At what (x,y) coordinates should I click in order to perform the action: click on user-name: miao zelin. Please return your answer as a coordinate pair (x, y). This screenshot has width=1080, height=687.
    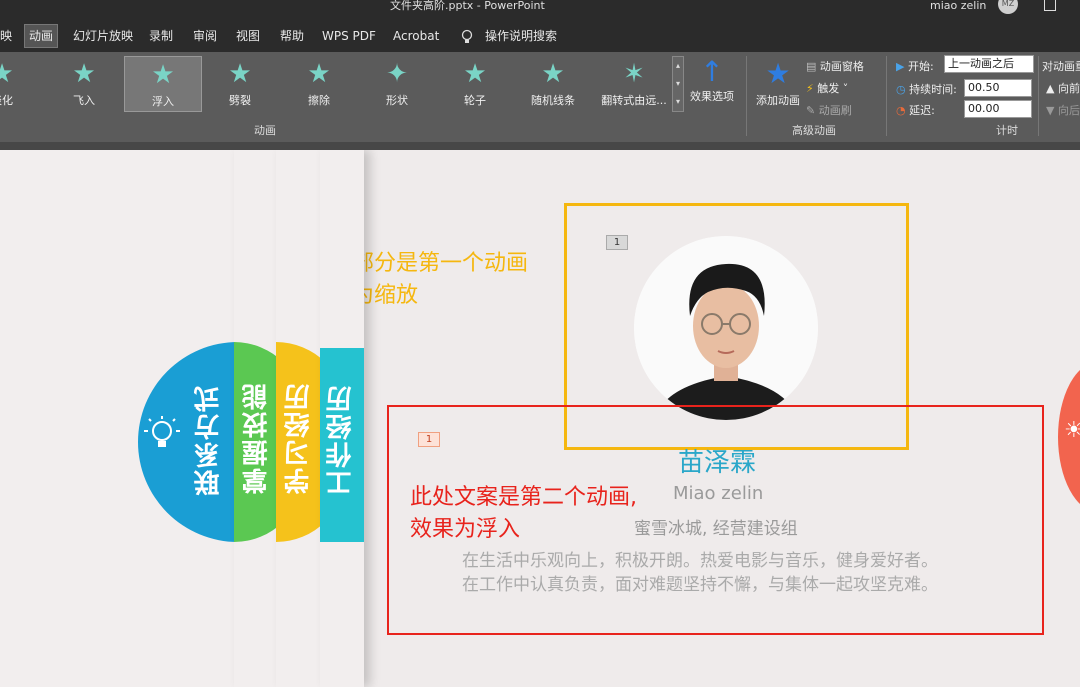
    Looking at the image, I should click on (958, 6).